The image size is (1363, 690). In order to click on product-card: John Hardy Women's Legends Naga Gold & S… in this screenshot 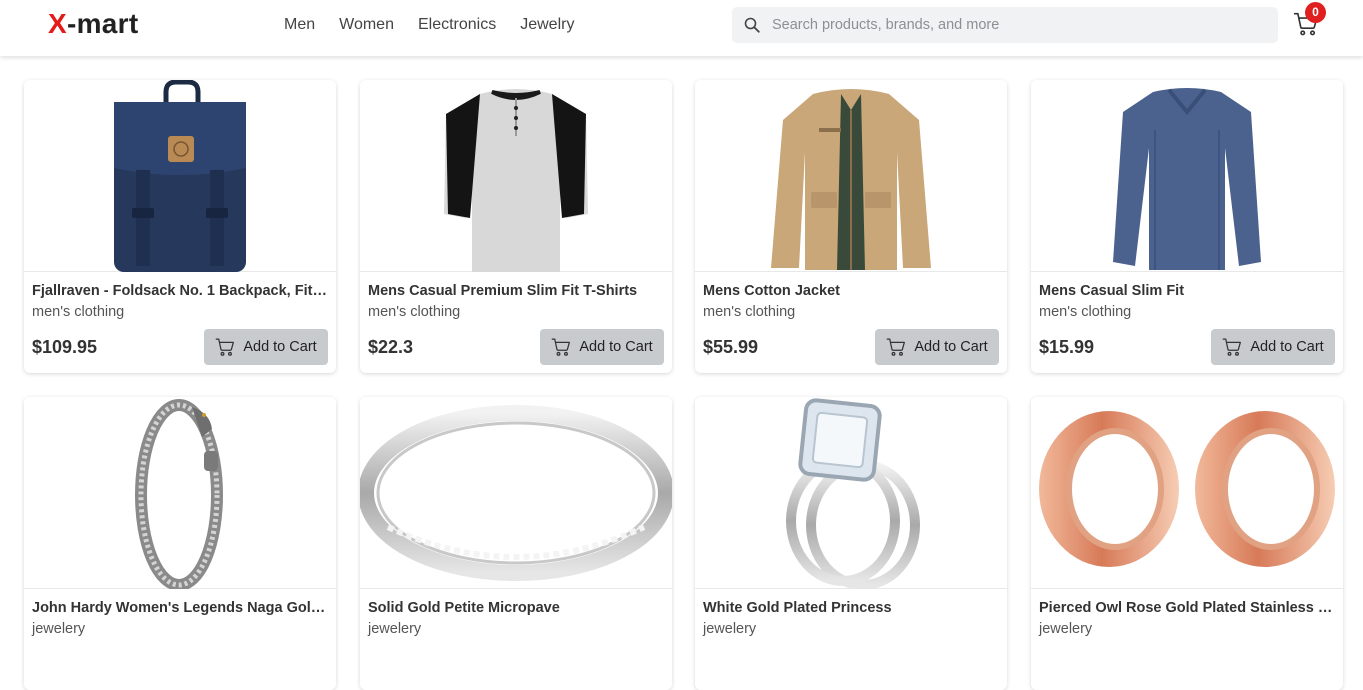, I will do `click(180, 543)`.